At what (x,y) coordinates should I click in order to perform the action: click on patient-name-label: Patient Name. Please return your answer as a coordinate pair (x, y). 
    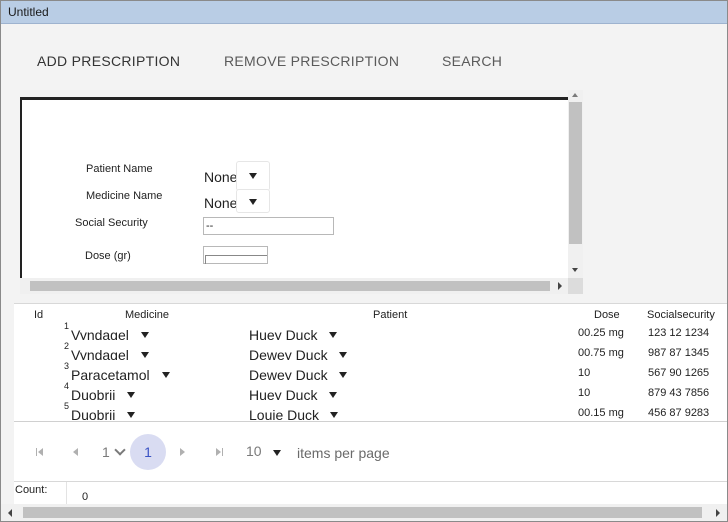
    Looking at the image, I should click on (119, 169).